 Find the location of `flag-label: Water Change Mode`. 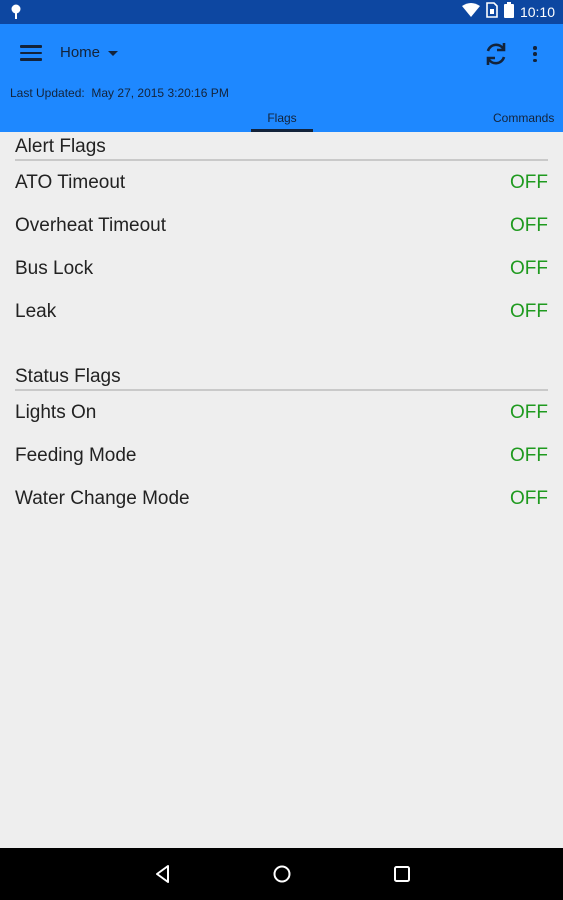

flag-label: Water Change Mode is located at coordinates (102, 498).